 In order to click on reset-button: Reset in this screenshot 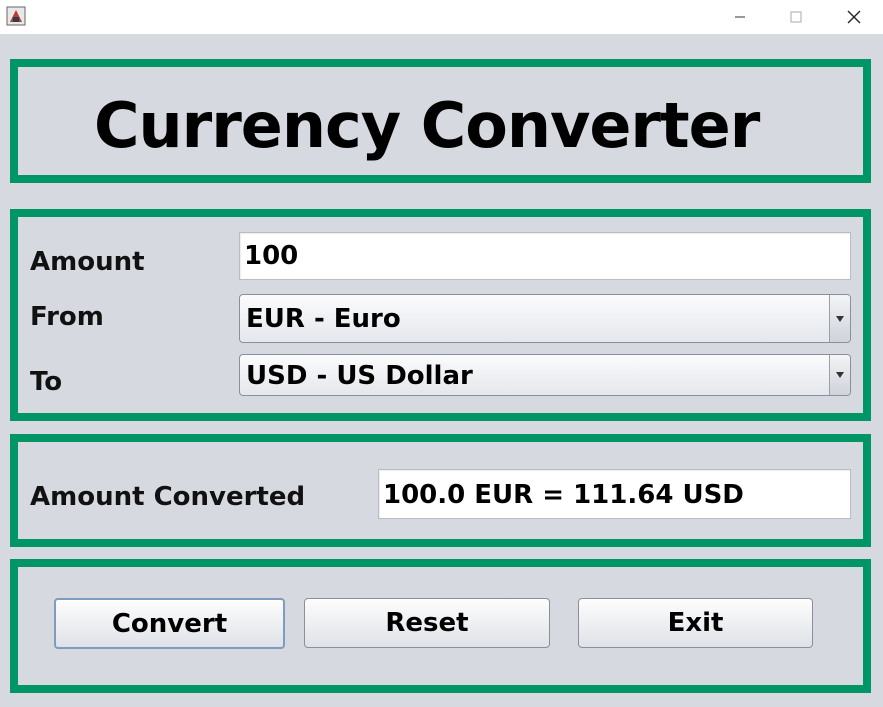, I will do `click(427, 623)`.